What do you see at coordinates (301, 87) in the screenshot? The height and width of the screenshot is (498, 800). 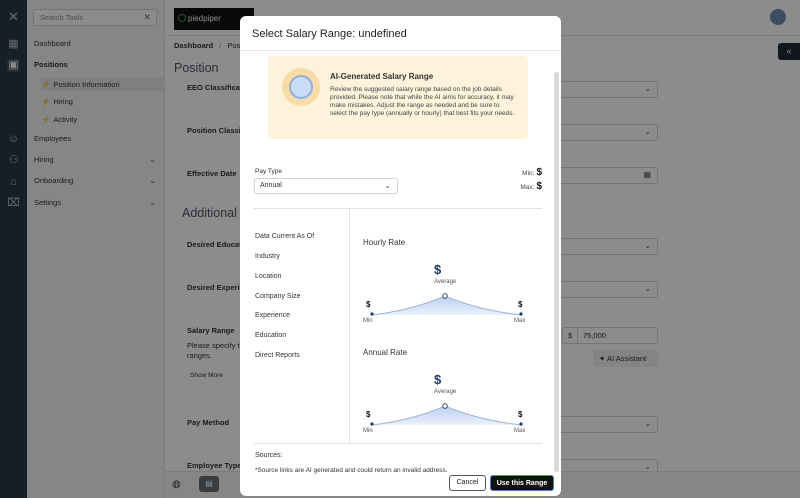 I see `ai-robot-icon` at bounding box center [301, 87].